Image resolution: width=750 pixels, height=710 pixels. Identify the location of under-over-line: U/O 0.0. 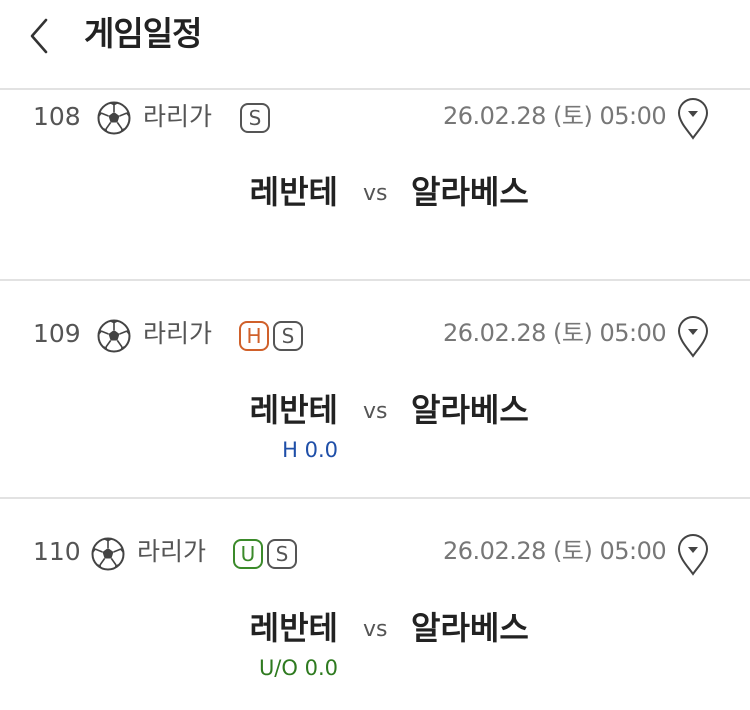
(298, 668).